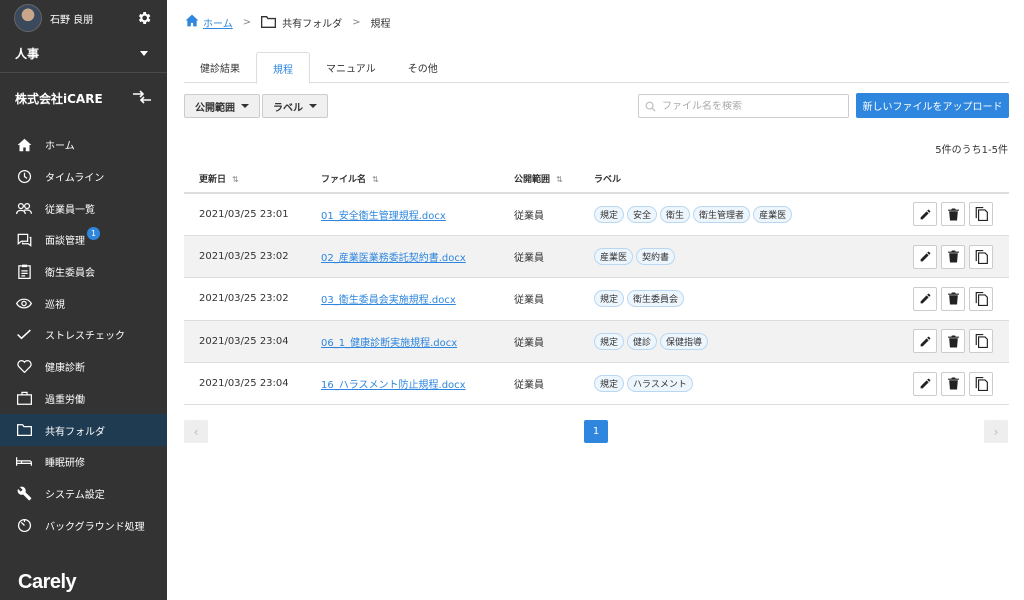  What do you see at coordinates (83, 72) in the screenshot?
I see `divider` at bounding box center [83, 72].